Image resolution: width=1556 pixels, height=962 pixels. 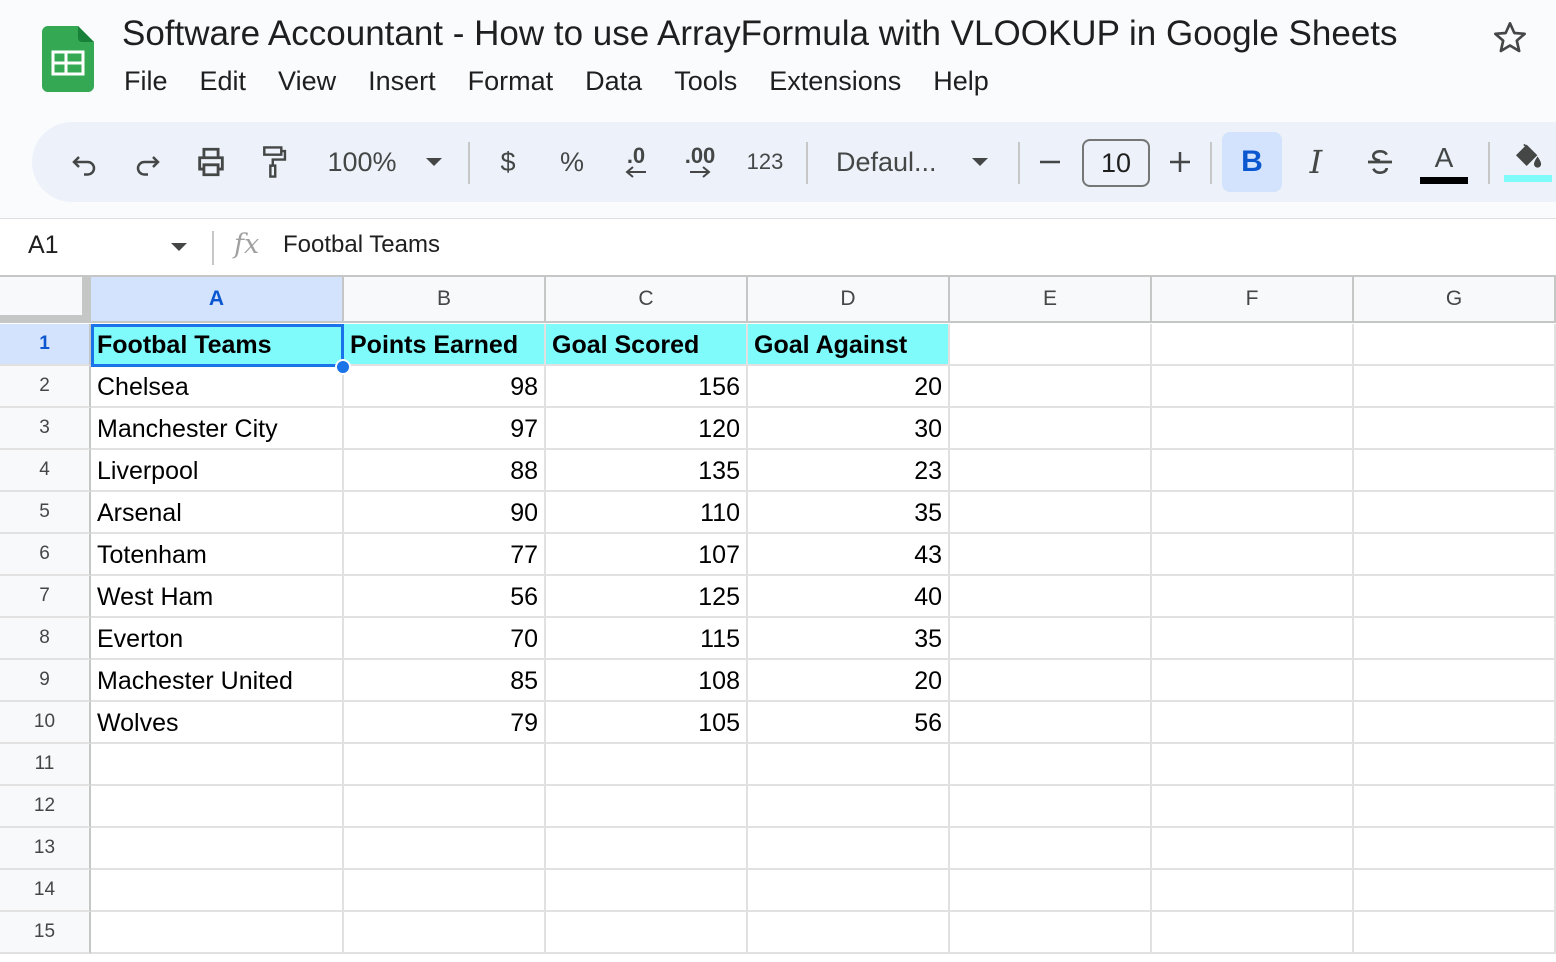 I want to click on percent-format-button: %, so click(x=572, y=162).